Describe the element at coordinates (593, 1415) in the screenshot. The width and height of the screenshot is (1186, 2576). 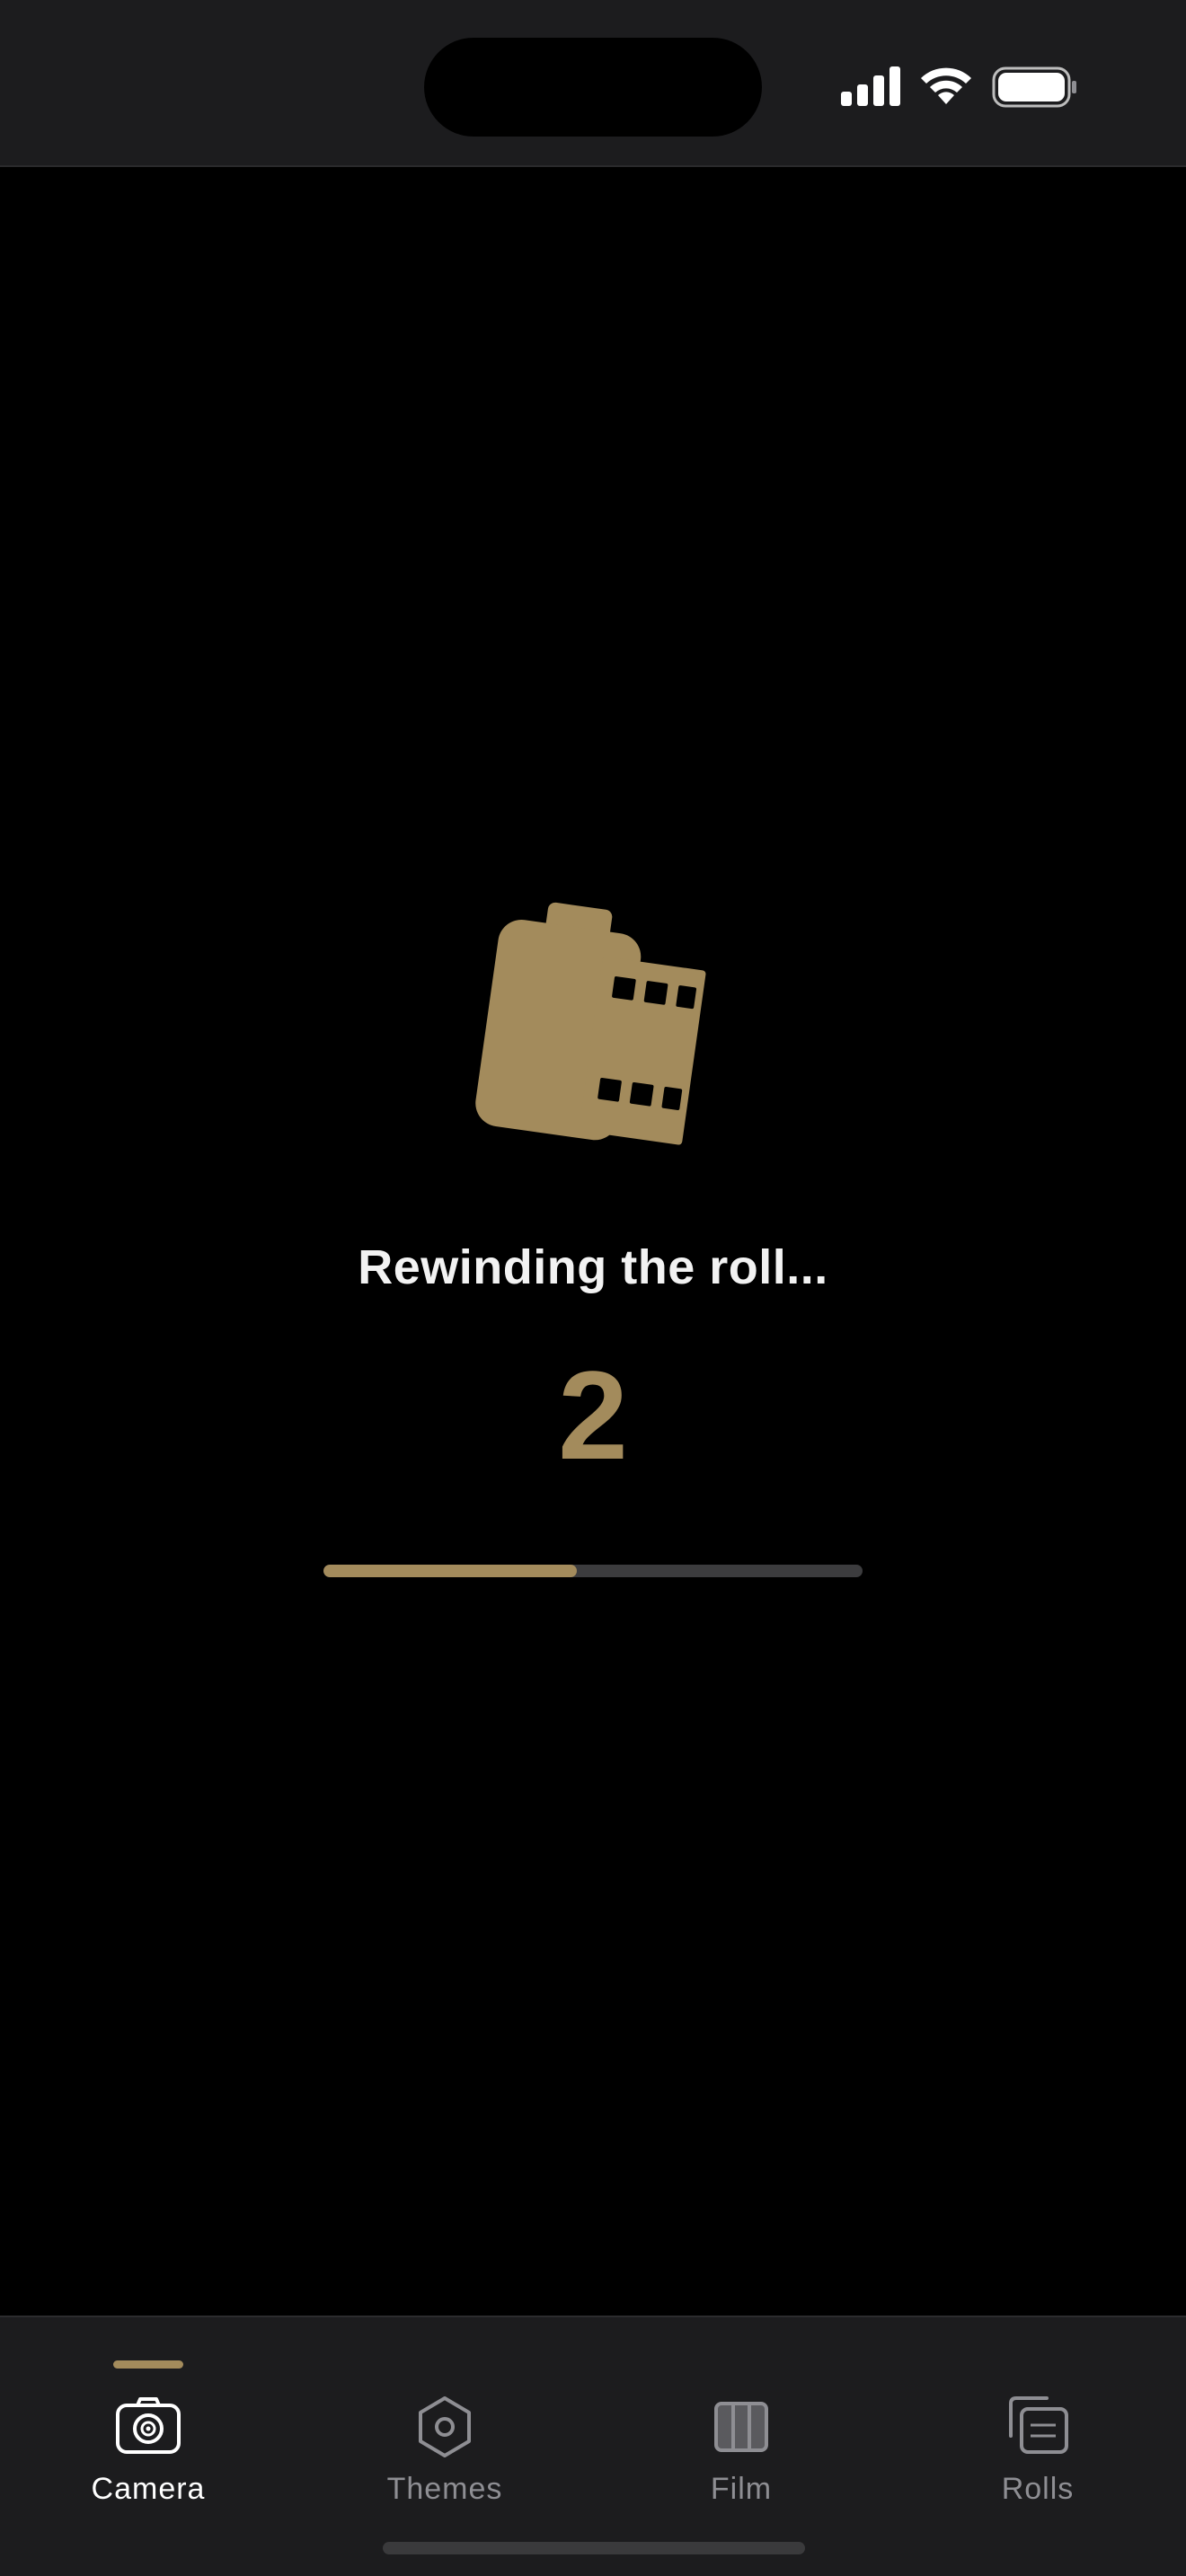
I see `countdown-number: 2` at that location.